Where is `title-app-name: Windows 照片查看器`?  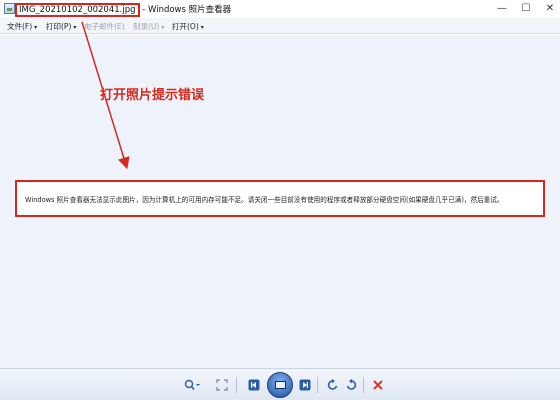
title-app-name: Windows 照片查看器 is located at coordinates (189, 10).